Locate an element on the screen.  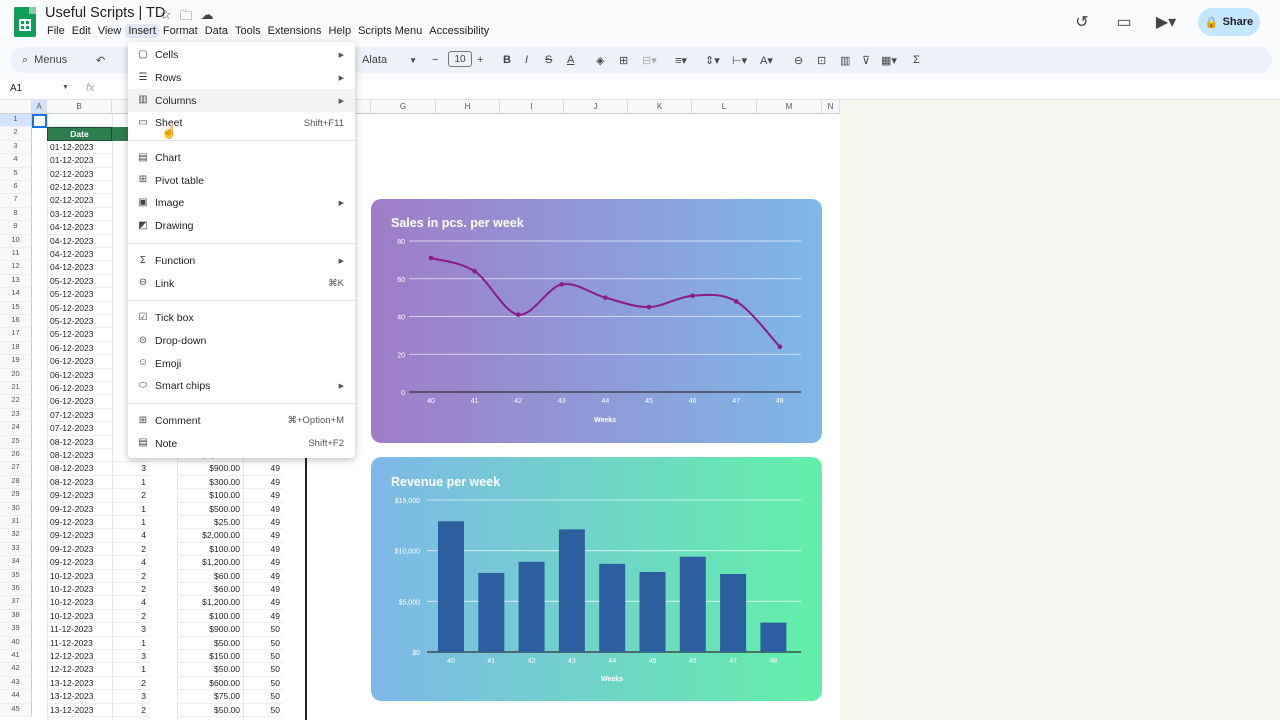
row-header: 20 is located at coordinates (16, 375).